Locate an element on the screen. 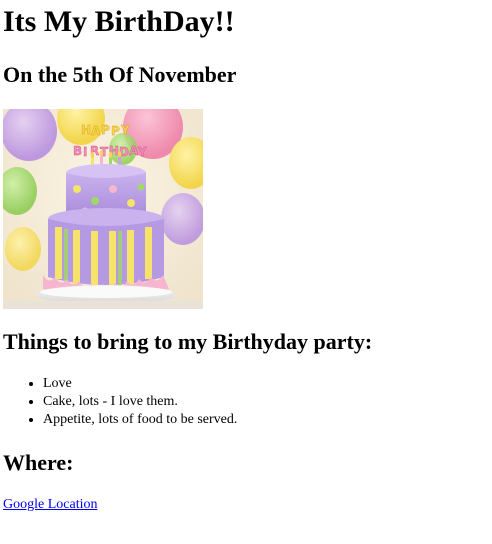  birthday-cake-image: H A P P Y B I R T H D A Y is located at coordinates (103, 209).